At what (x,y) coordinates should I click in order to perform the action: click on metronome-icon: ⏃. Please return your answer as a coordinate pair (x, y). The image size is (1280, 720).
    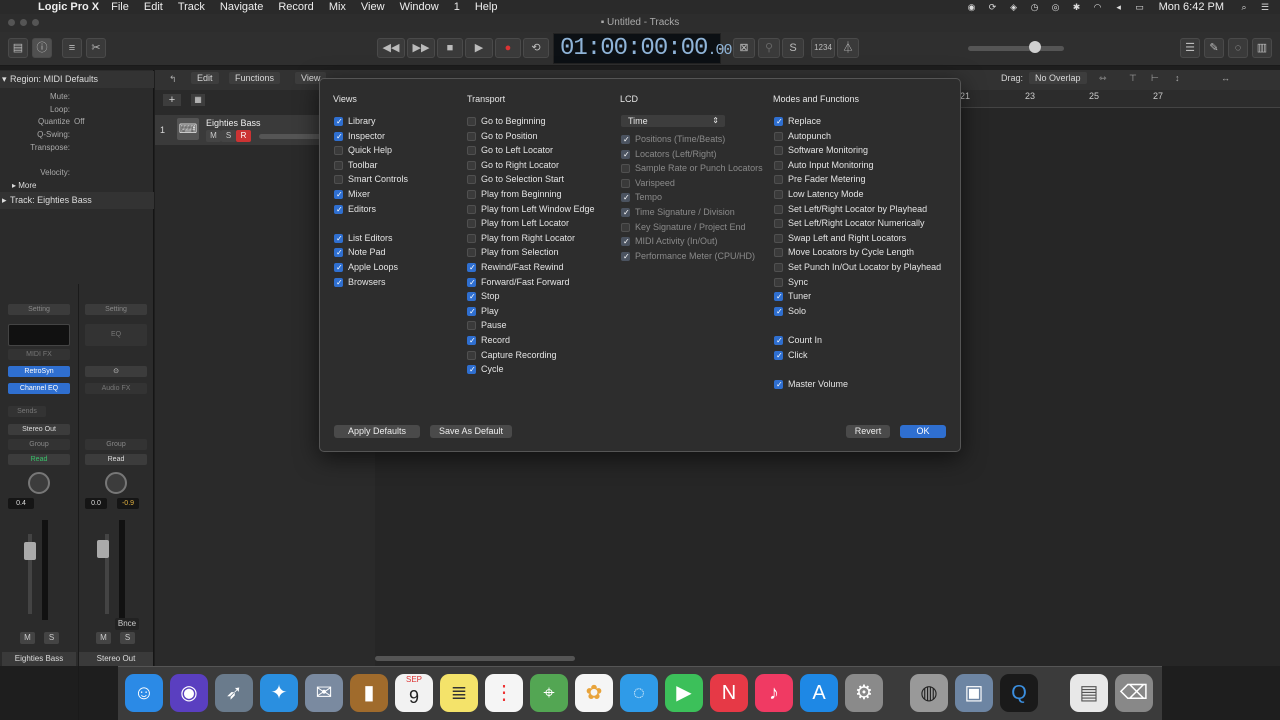
    Looking at the image, I should click on (848, 48).